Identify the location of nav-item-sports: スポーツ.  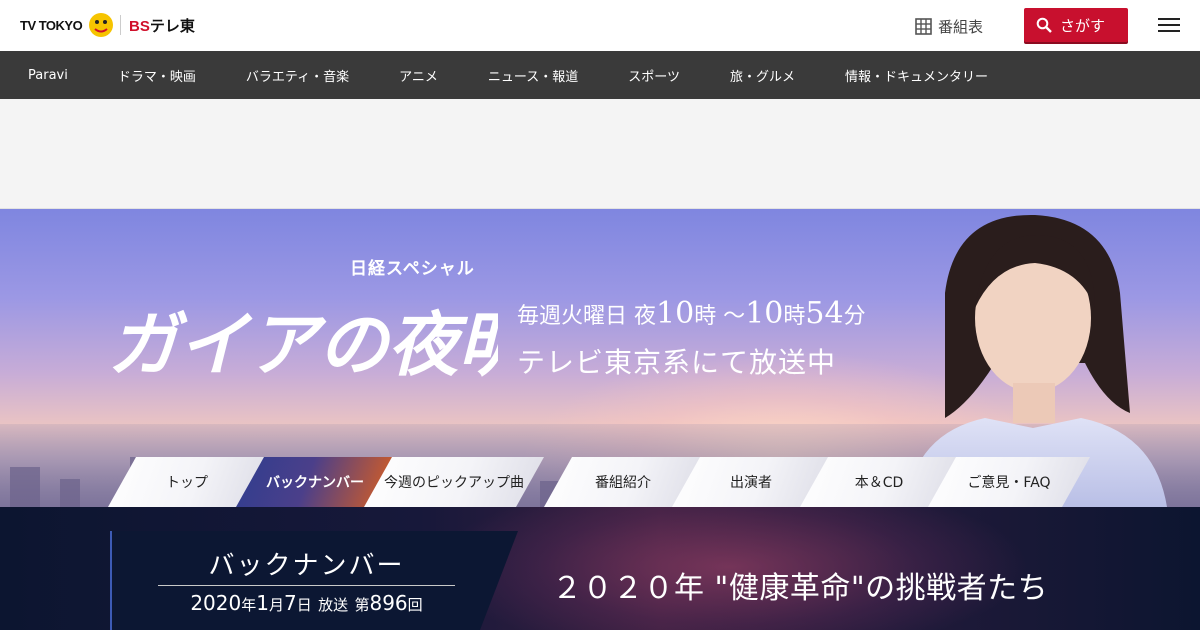
(654, 75).